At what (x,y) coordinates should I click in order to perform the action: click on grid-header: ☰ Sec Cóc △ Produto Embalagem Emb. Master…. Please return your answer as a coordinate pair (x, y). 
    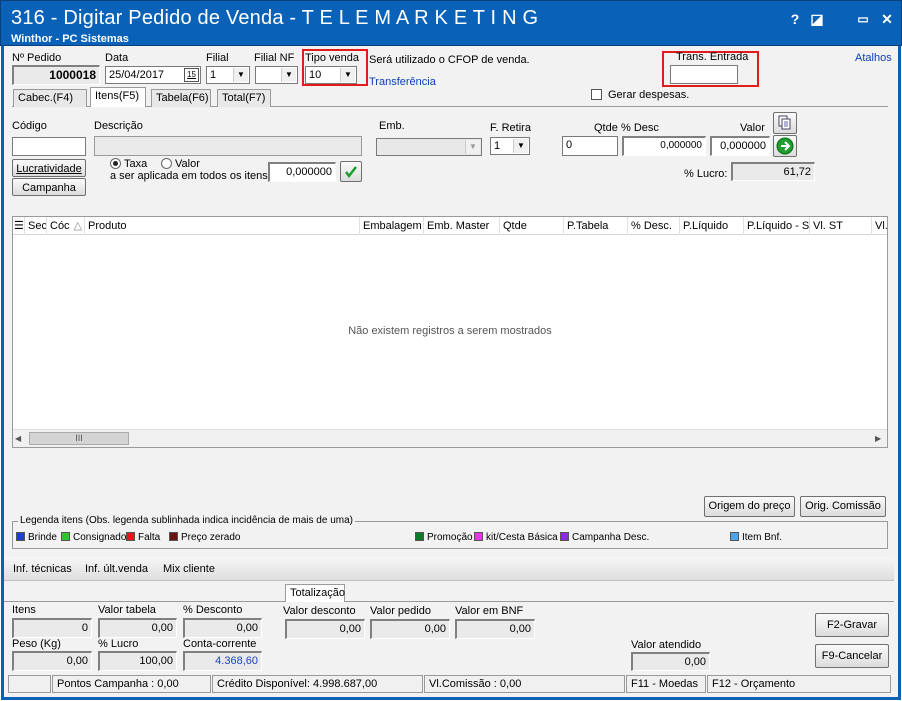
    Looking at the image, I should click on (450, 226).